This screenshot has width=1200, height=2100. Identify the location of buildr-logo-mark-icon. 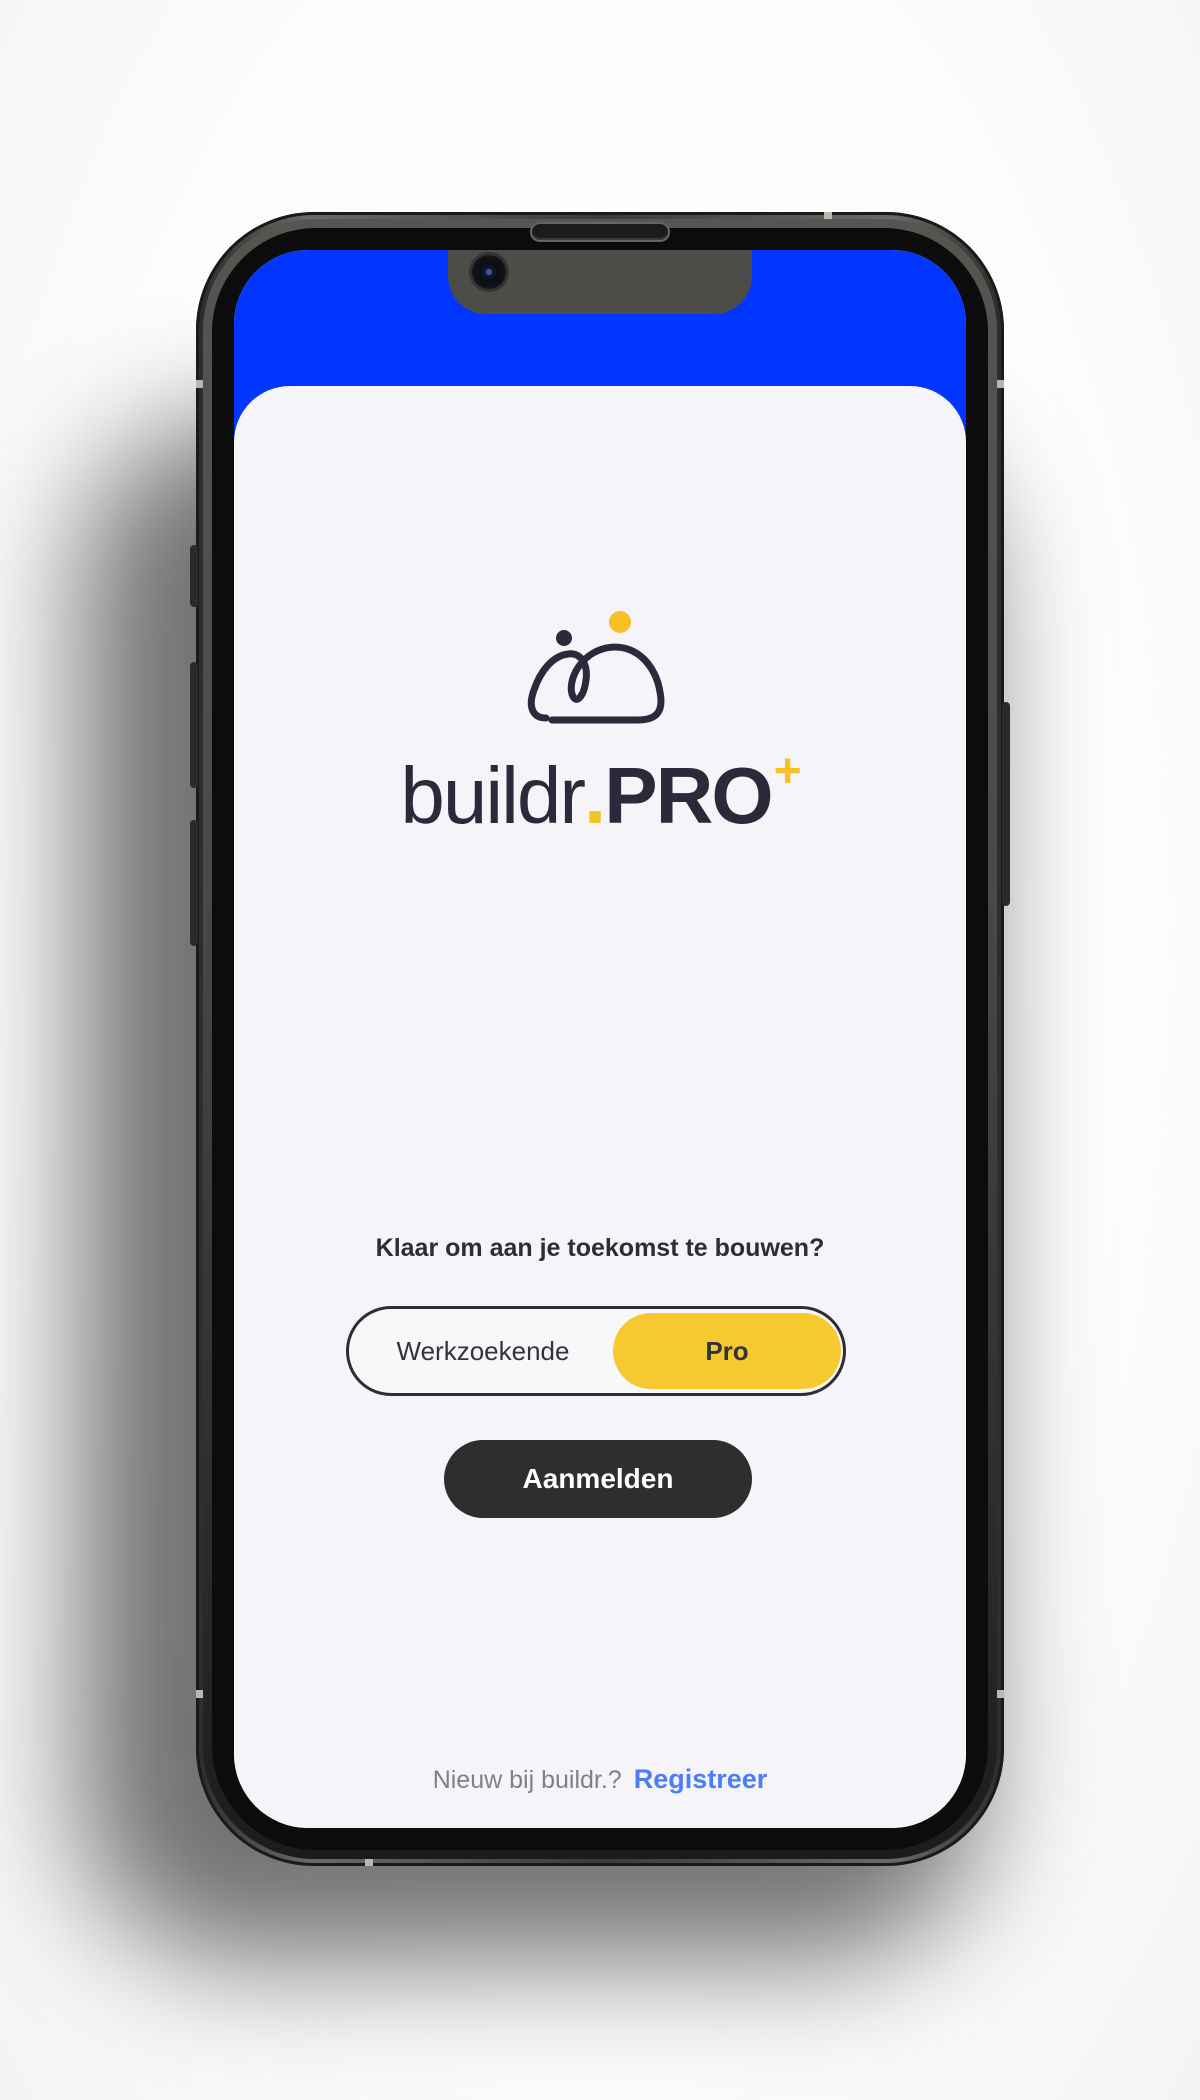
(596, 667).